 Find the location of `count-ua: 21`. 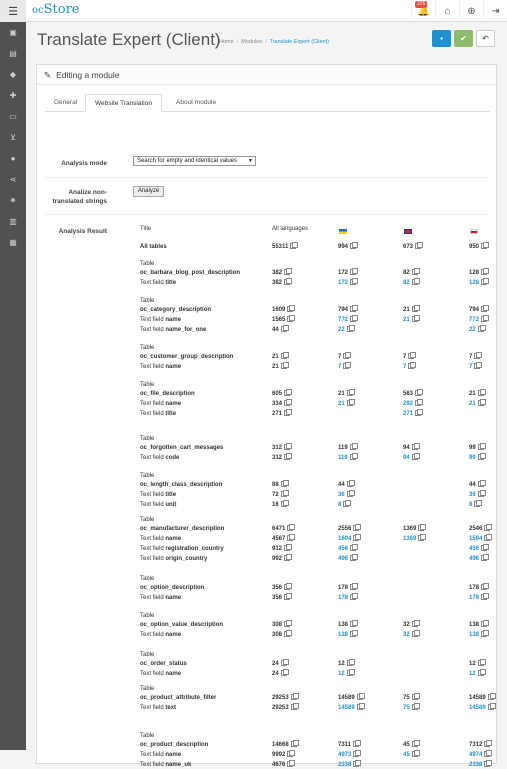

count-ua: 21 is located at coordinates (346, 403).